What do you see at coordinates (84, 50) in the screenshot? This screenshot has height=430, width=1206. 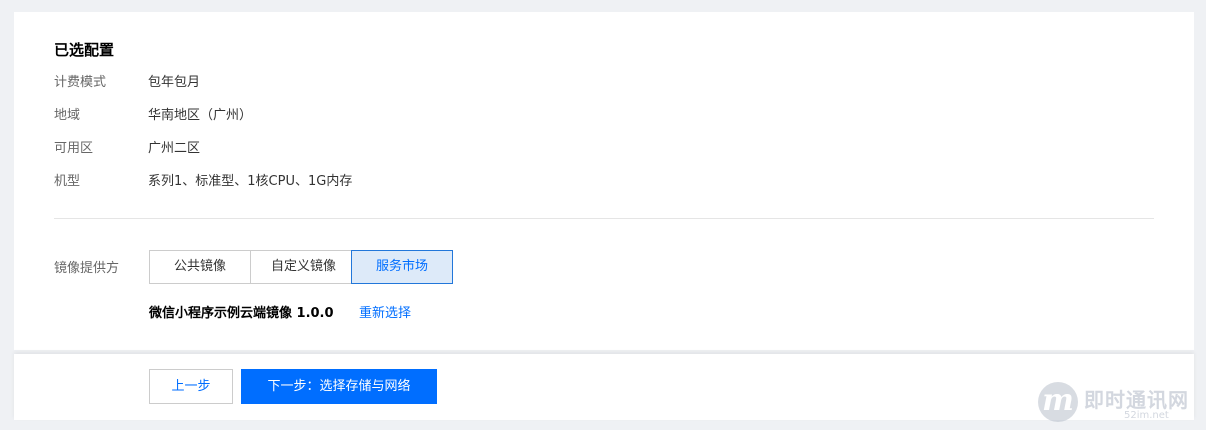 I see `section-title: 已选配置` at bounding box center [84, 50].